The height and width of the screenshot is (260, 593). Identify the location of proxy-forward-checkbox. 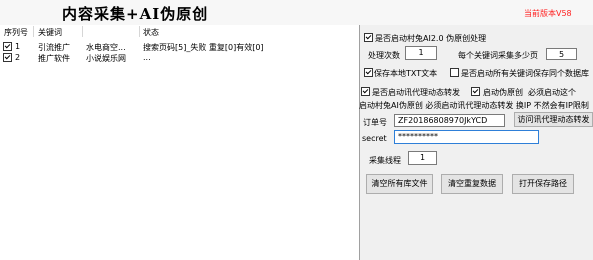
(365, 91).